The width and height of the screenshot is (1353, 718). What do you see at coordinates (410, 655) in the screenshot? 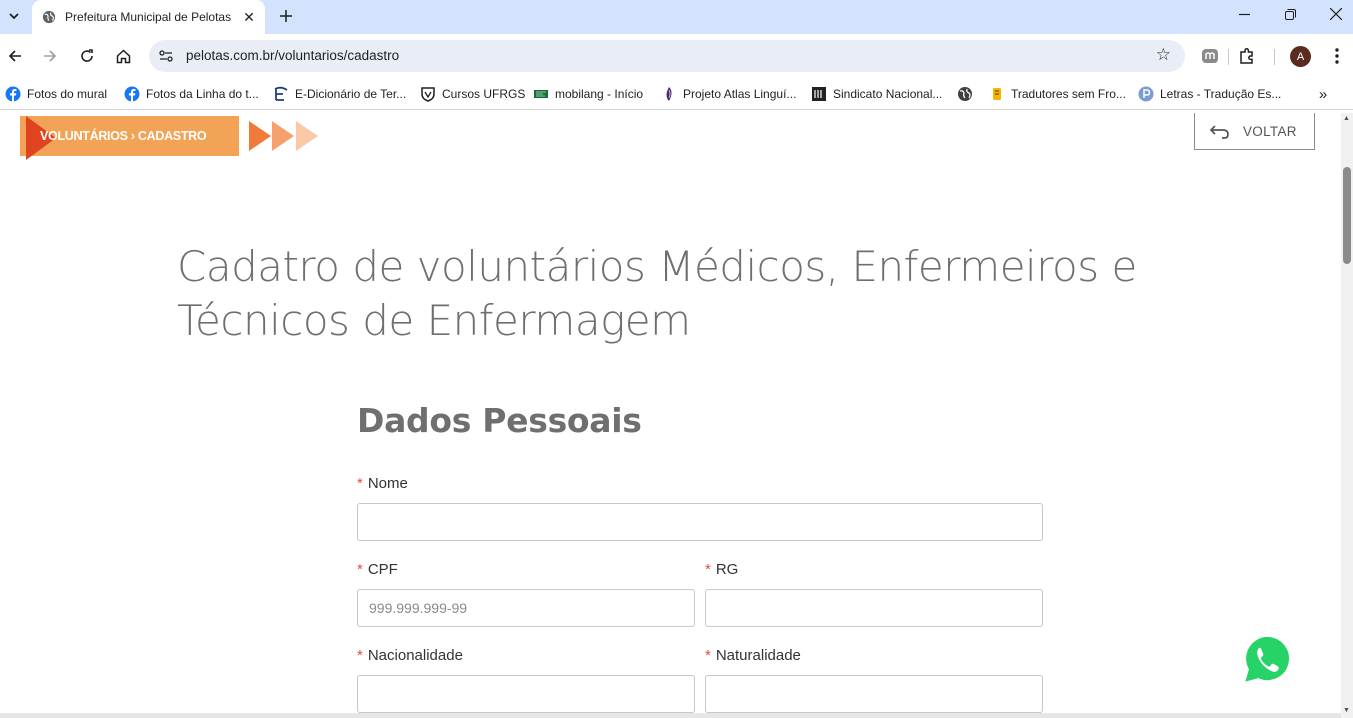
I see `nacionalidade-label: * Nacionalidade` at bounding box center [410, 655].